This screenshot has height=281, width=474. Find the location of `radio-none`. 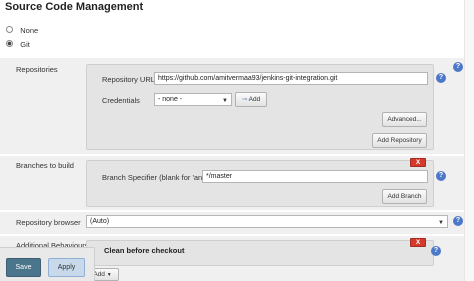

radio-none is located at coordinates (9, 29).